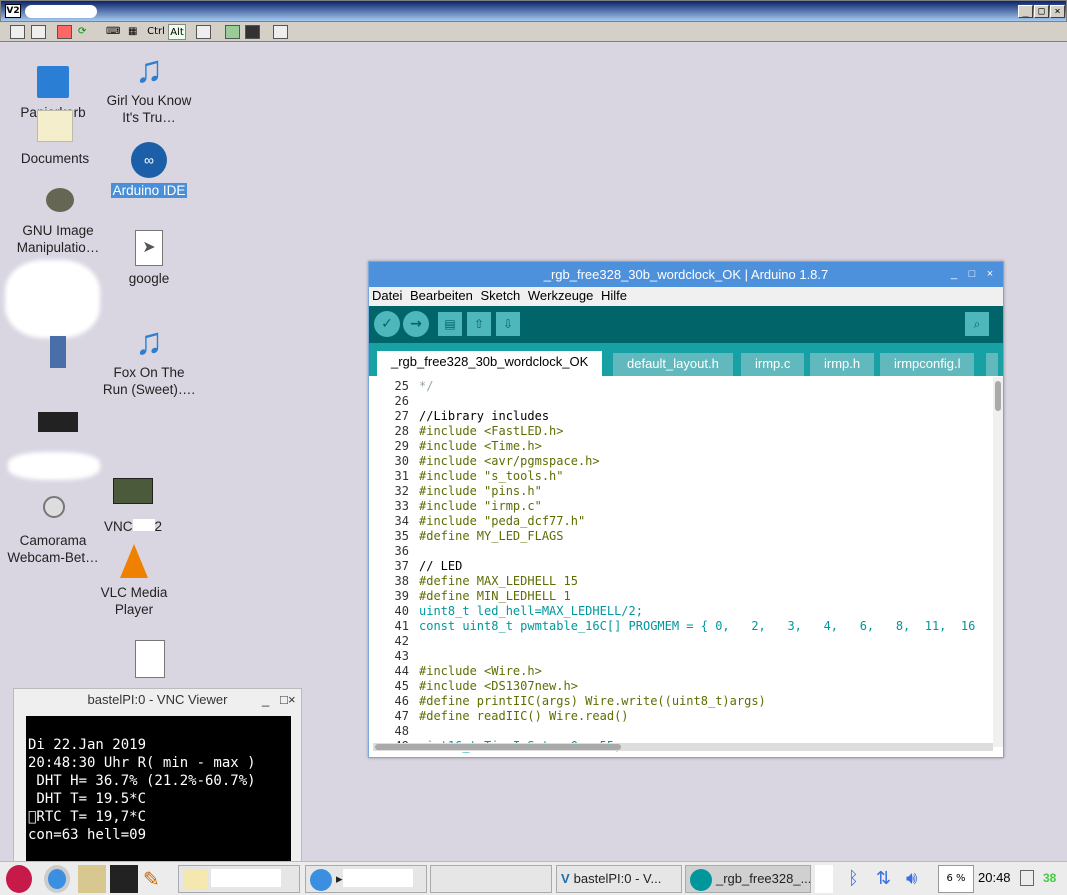  What do you see at coordinates (502, 521) in the screenshot?
I see `code-line: #include "peda_dcf77.h"` at bounding box center [502, 521].